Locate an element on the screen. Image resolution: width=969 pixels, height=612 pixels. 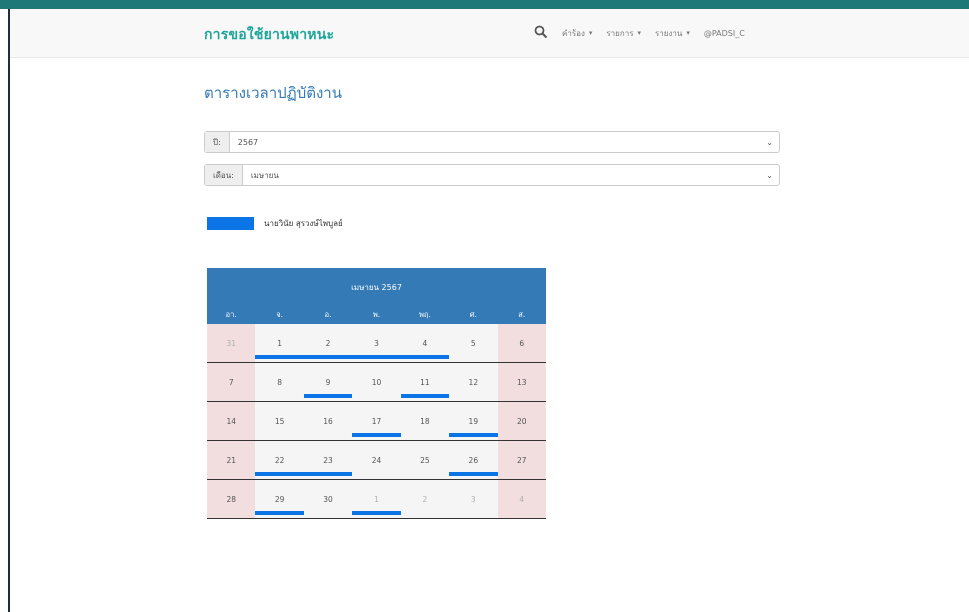
calendar-day-cell: 8 is located at coordinates (279, 382).